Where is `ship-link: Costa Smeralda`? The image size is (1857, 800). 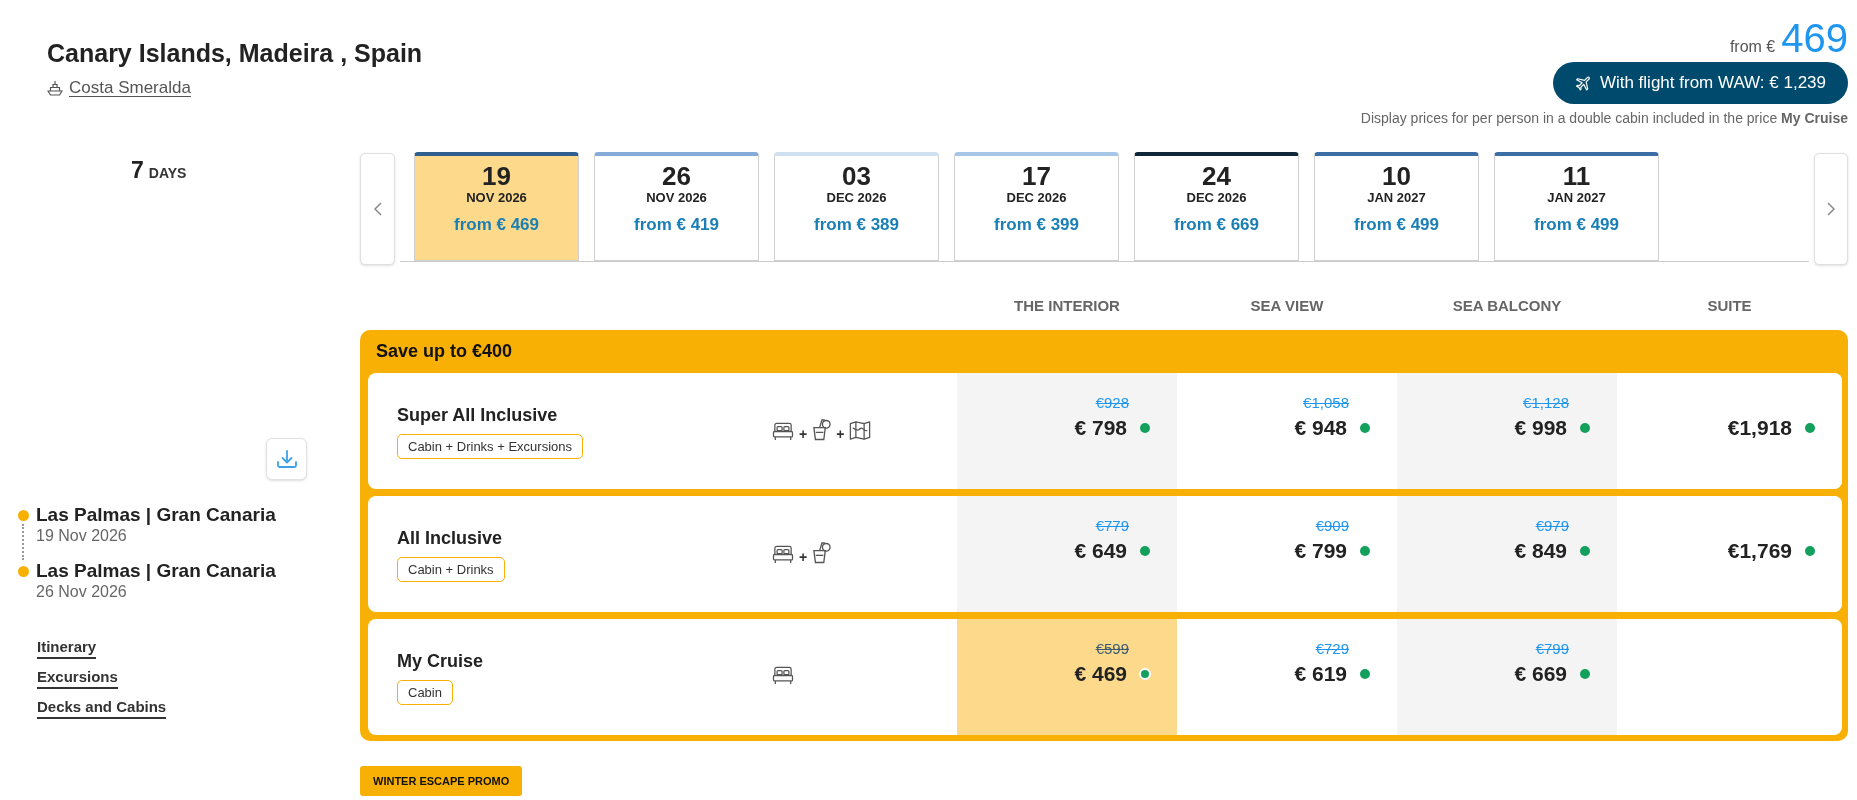
ship-link: Costa Smeralda is located at coordinates (119, 88).